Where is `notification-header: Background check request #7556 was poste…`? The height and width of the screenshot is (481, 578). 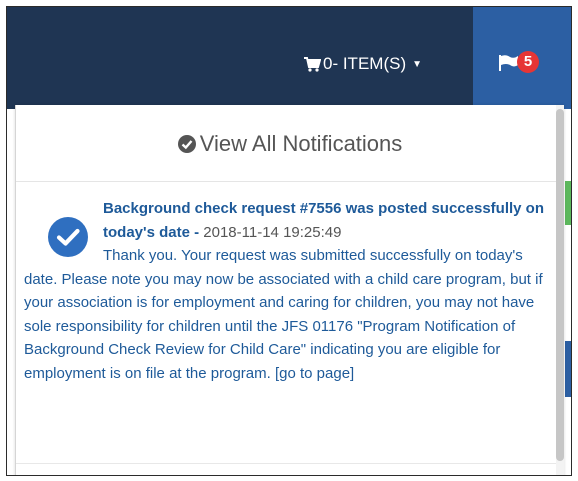
notification-header: Background check request #7556 was poste… is located at coordinates (288, 220).